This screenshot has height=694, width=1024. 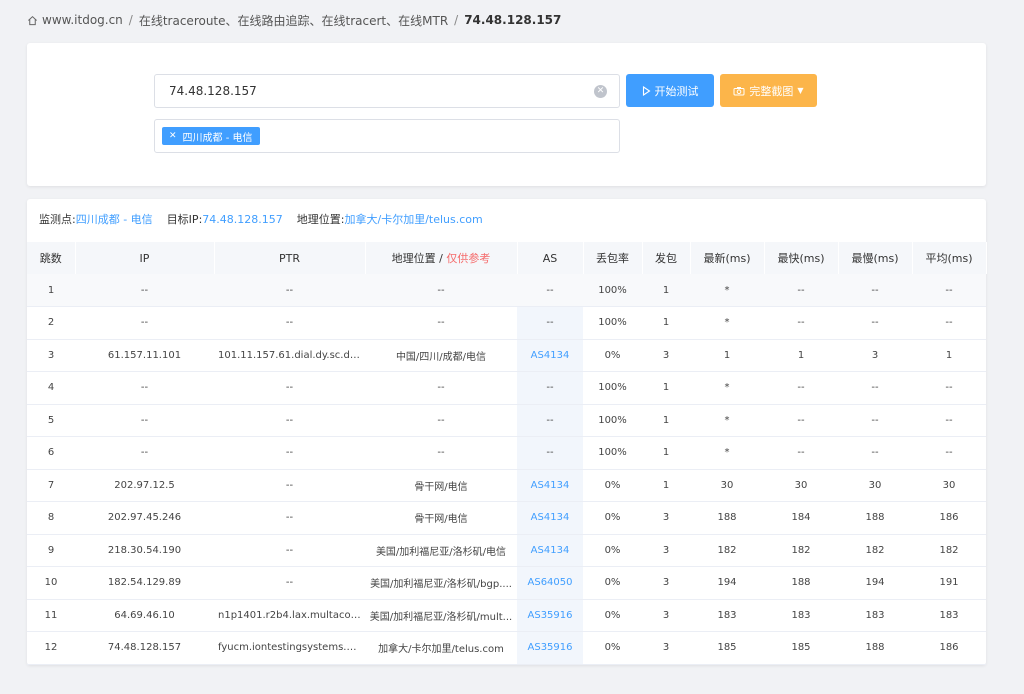 I want to click on start-test-button: 开始测试, so click(x=670, y=90).